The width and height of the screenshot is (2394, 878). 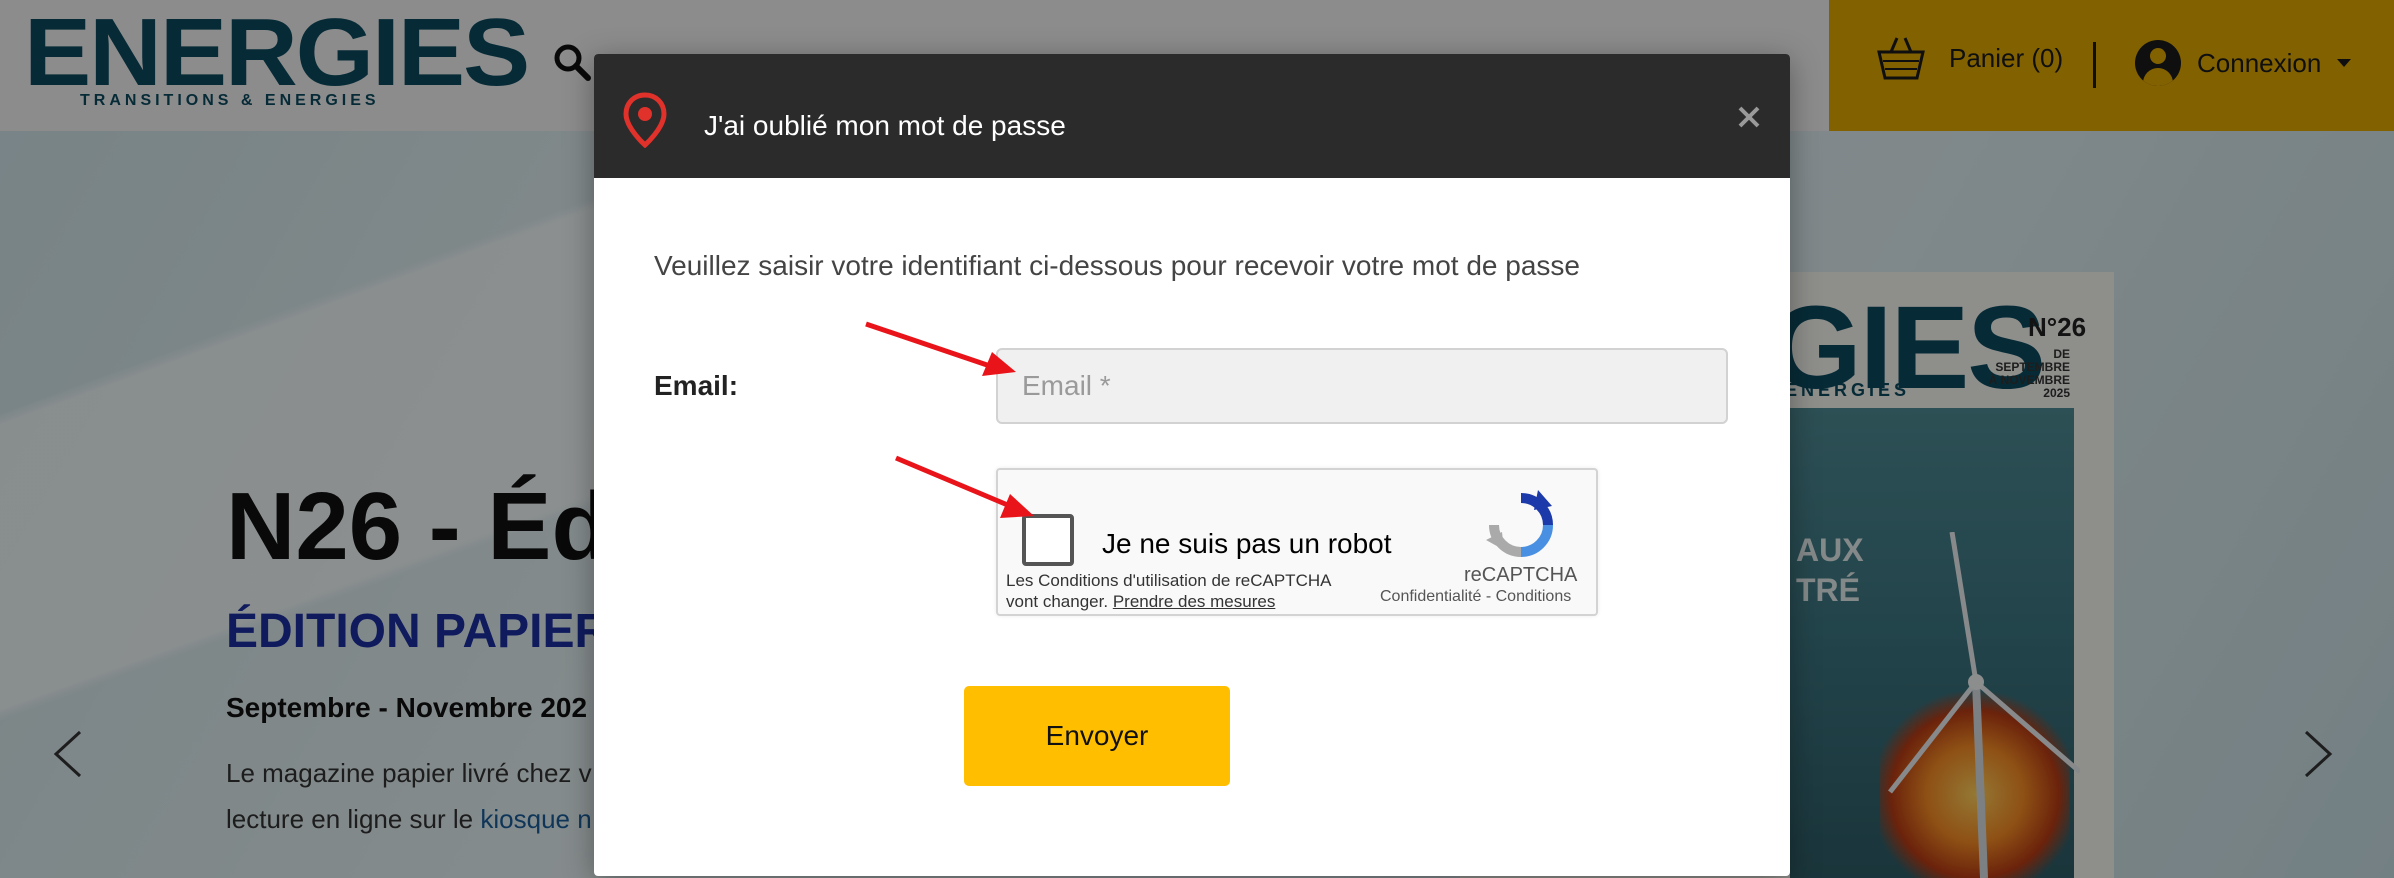 What do you see at coordinates (1362, 386) in the screenshot?
I see `email-field` at bounding box center [1362, 386].